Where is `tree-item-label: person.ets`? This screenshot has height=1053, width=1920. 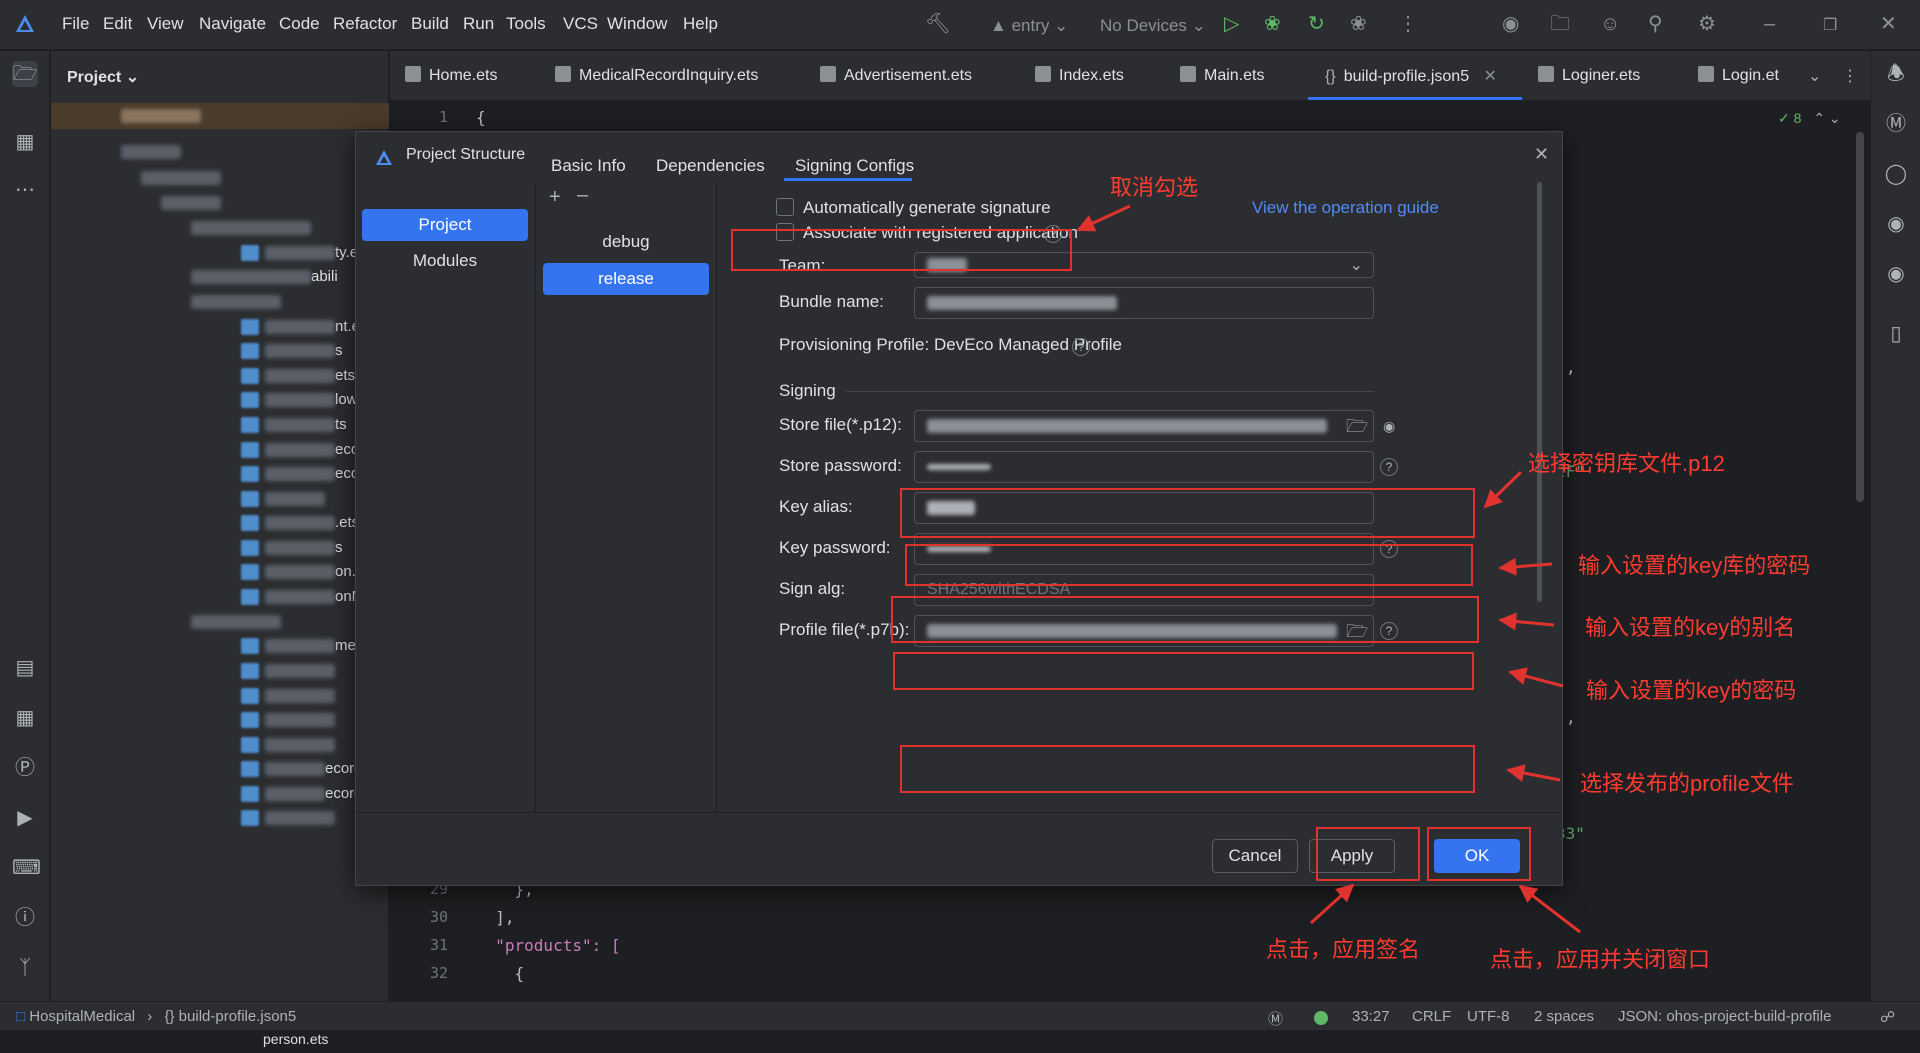 tree-item-label: person.ets is located at coordinates (296, 1039).